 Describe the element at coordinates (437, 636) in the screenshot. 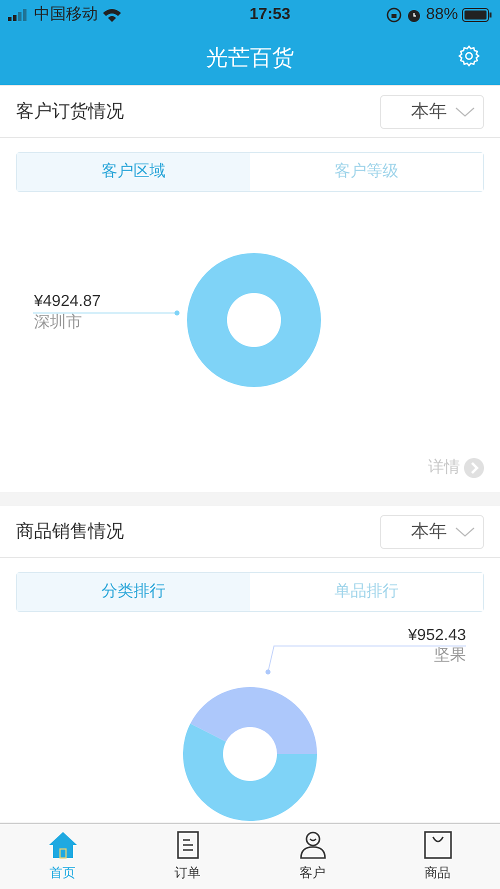

I see `chart-value: ¥952.43` at that location.